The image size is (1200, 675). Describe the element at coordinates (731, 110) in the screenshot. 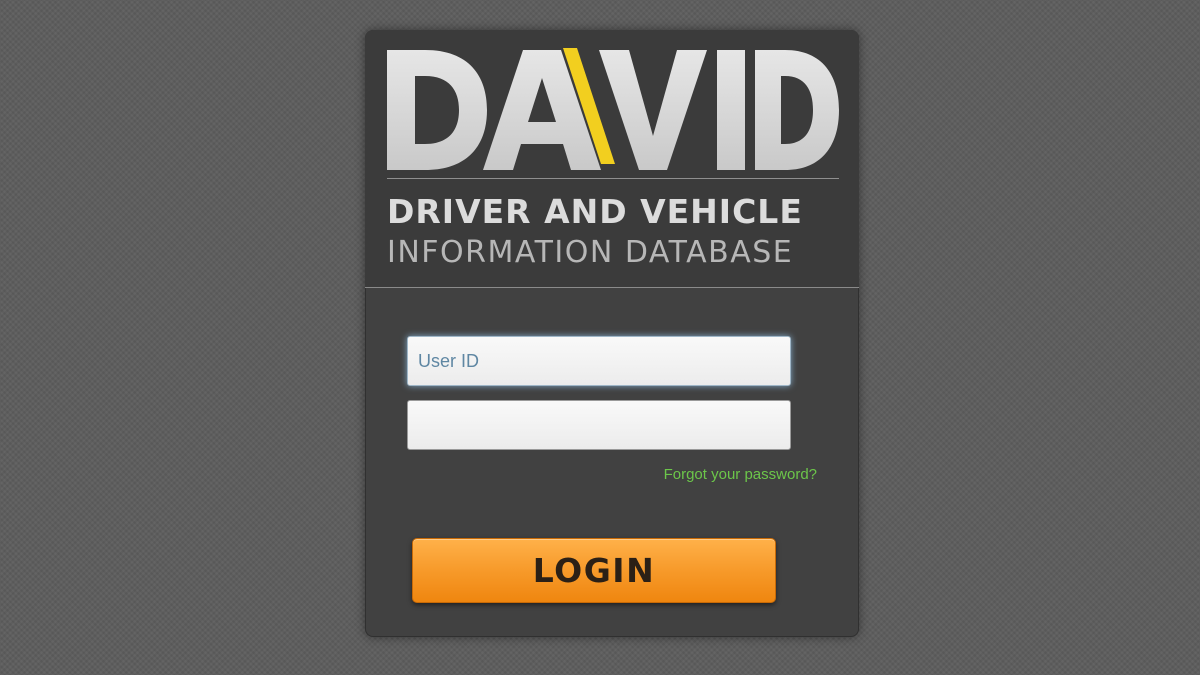

I see `logo-letter-i` at that location.